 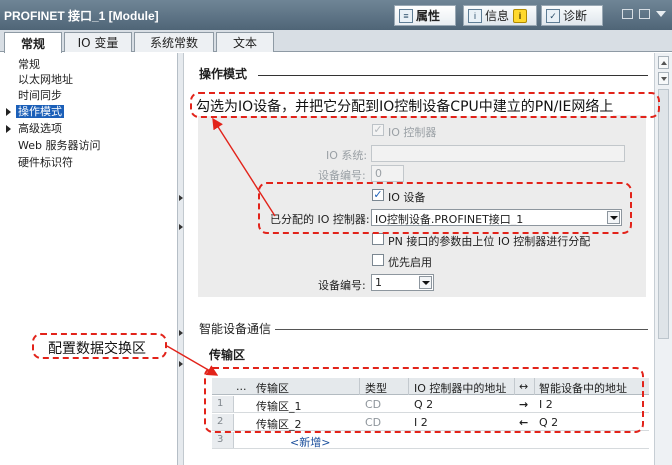 What do you see at coordinates (40, 128) in the screenshot?
I see `nav-item-advanced-options: 高级选项` at bounding box center [40, 128].